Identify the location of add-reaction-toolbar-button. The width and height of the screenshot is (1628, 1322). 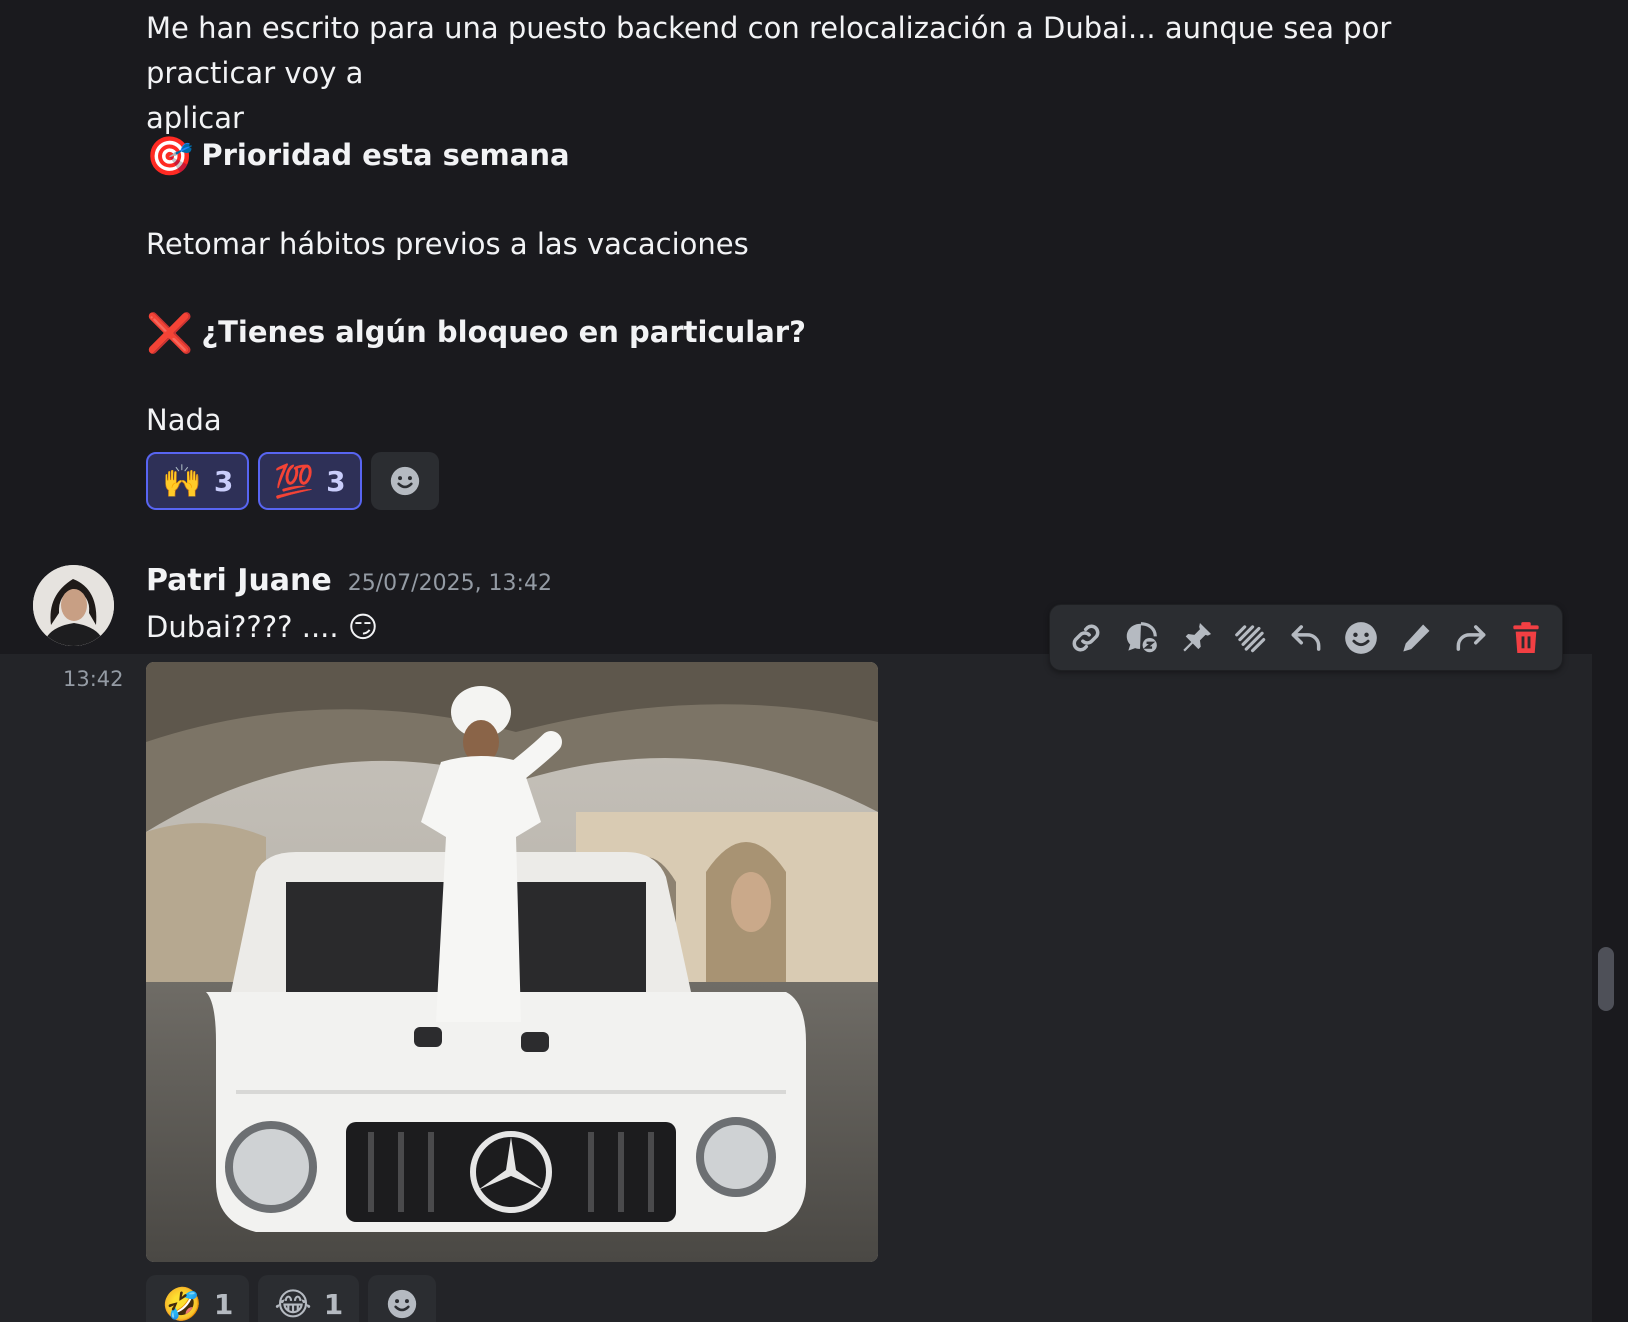
(1361, 638).